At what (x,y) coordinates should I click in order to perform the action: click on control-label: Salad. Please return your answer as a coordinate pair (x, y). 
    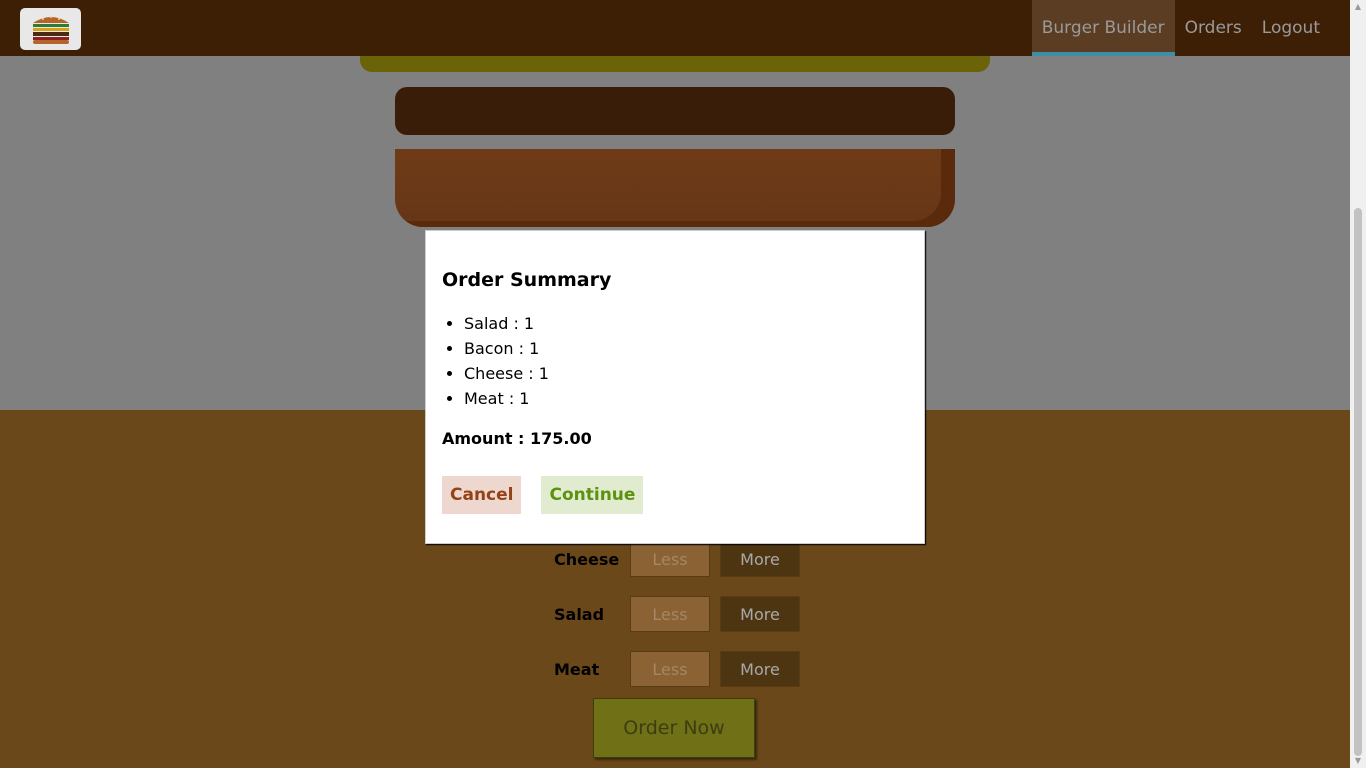
    Looking at the image, I should click on (579, 614).